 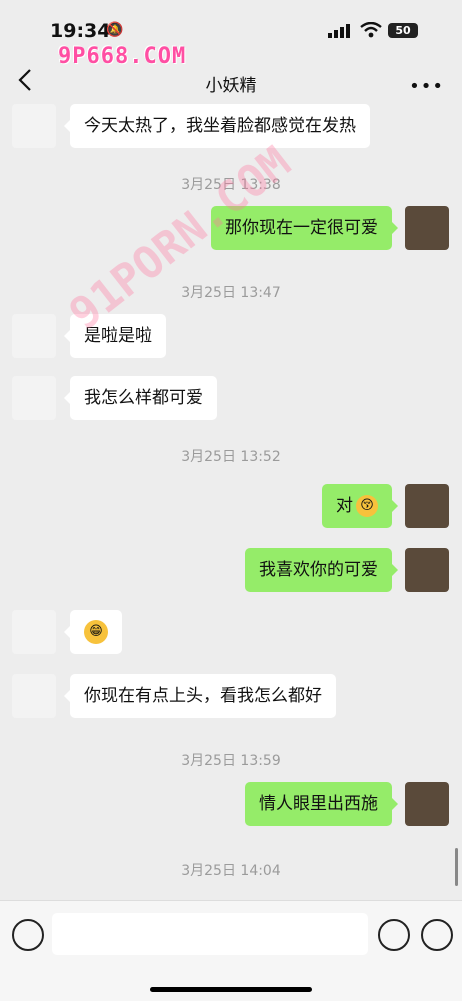 What do you see at coordinates (96, 632) in the screenshot?
I see `grinning-face-icon: 😁` at bounding box center [96, 632].